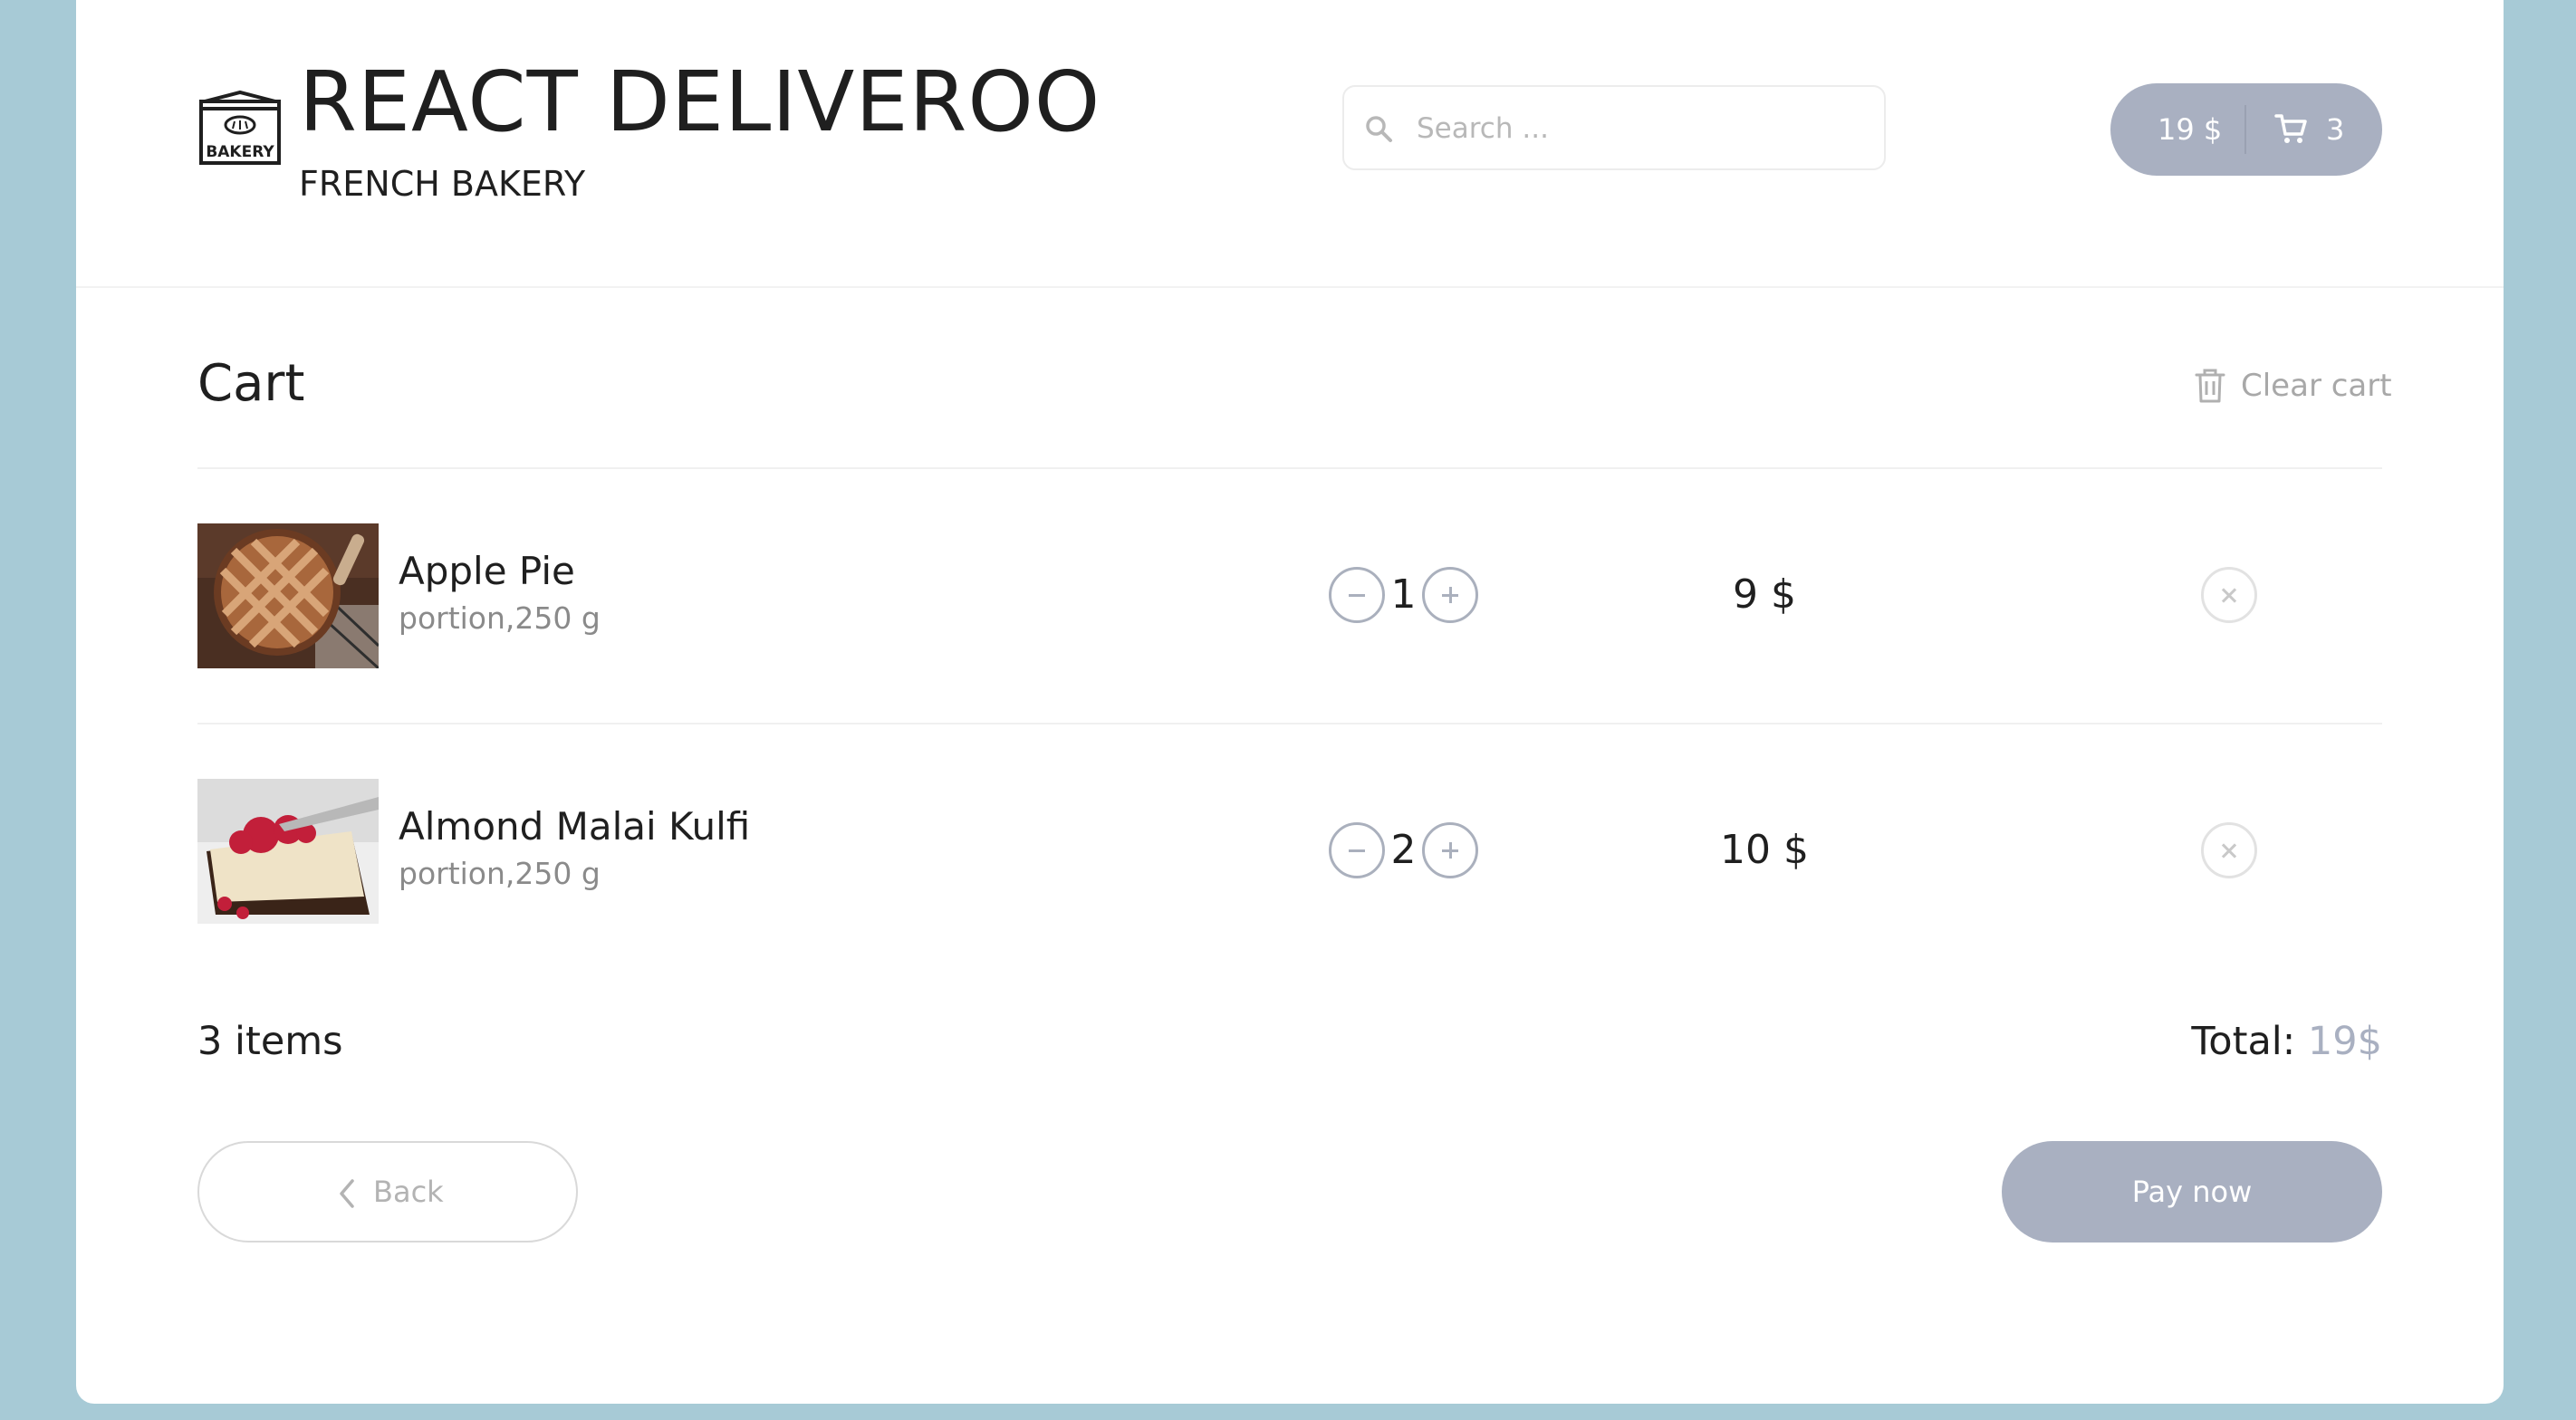 Image resolution: width=2576 pixels, height=1420 pixels. Describe the element at coordinates (1379, 129) in the screenshot. I see `search-icon` at that location.